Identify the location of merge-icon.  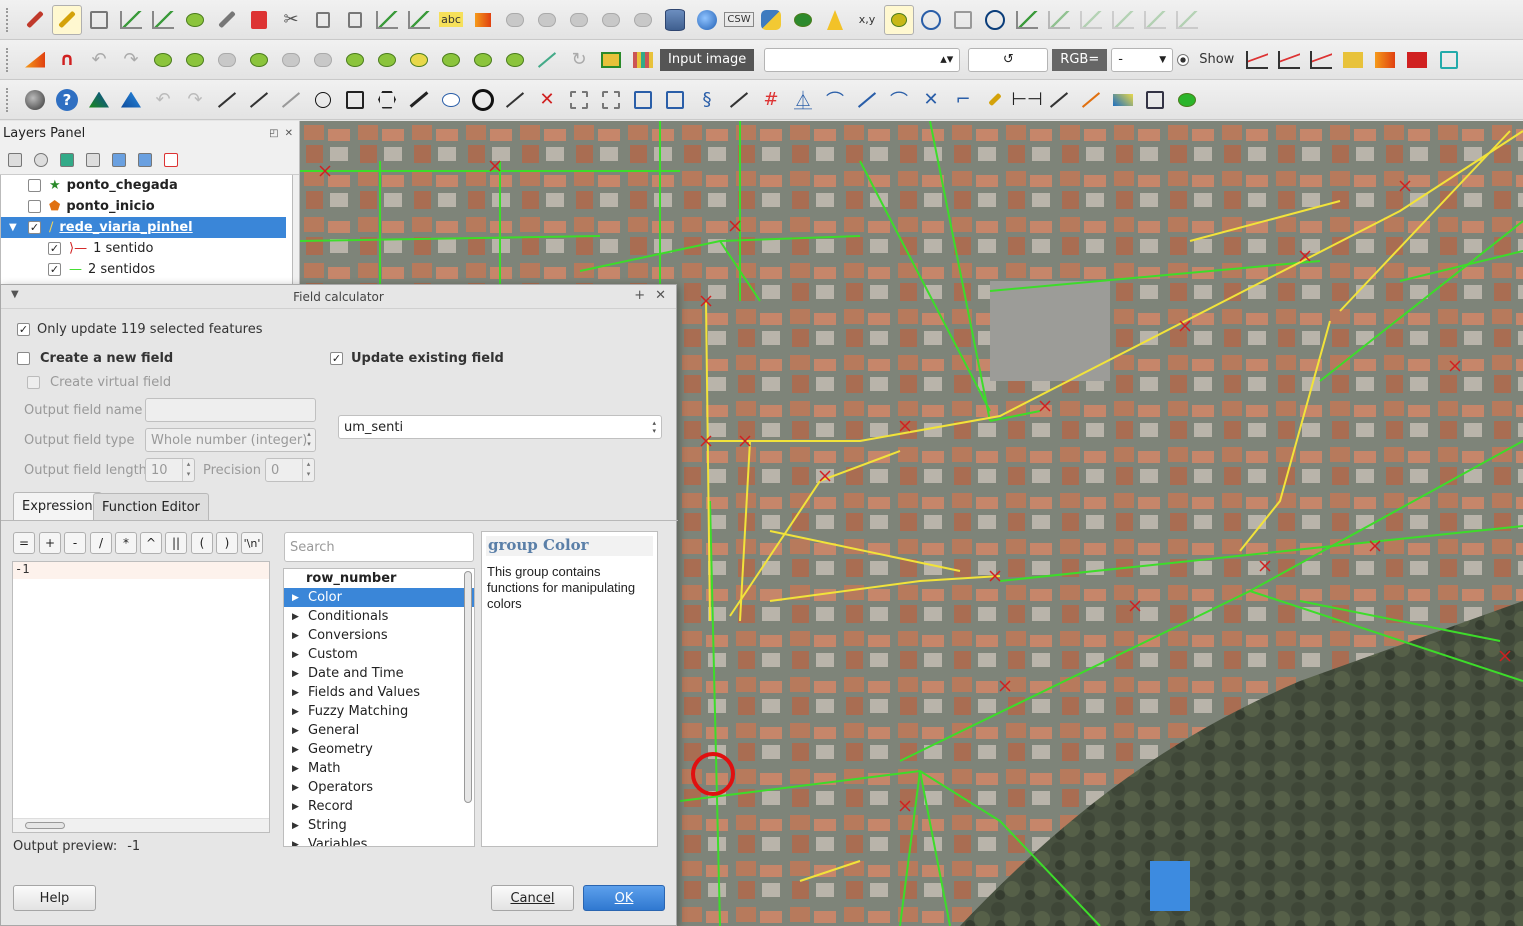
(419, 60).